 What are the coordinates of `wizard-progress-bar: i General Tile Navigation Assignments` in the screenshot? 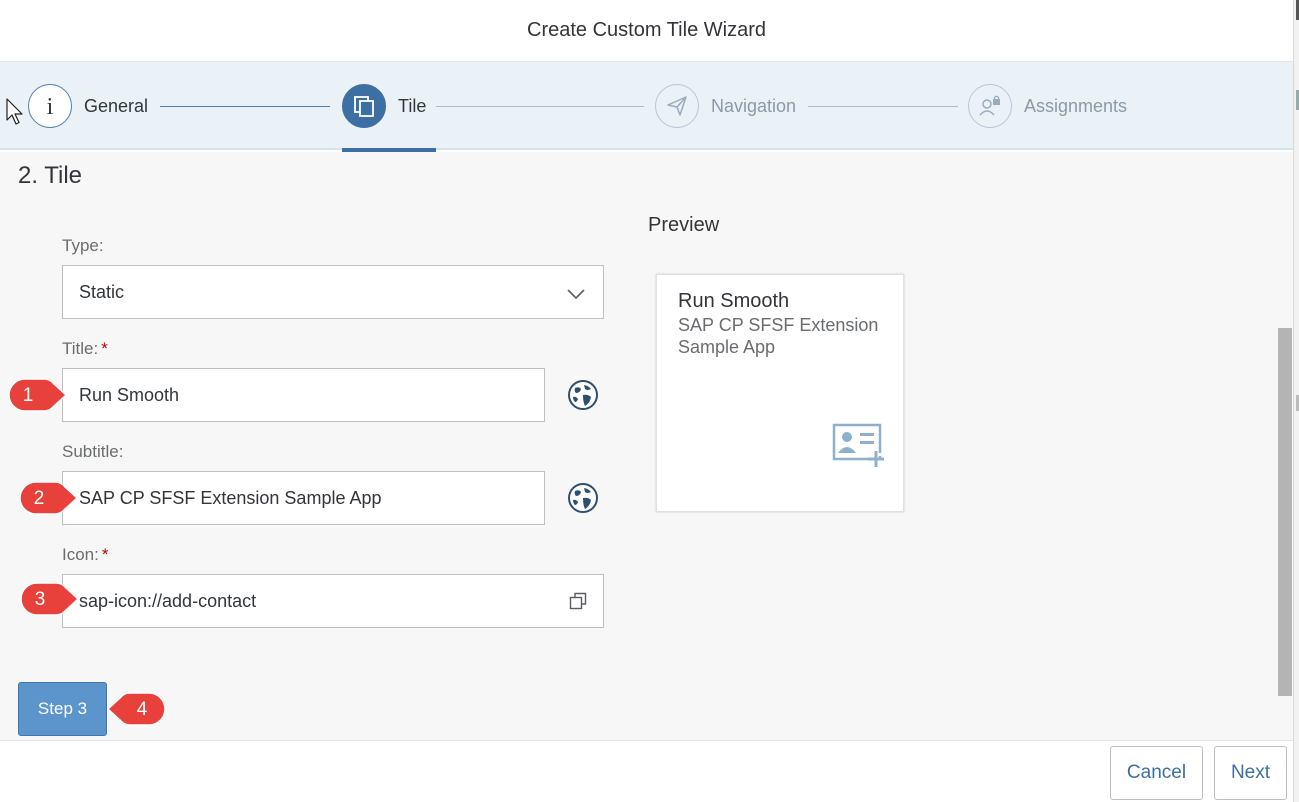 It's located at (646, 106).